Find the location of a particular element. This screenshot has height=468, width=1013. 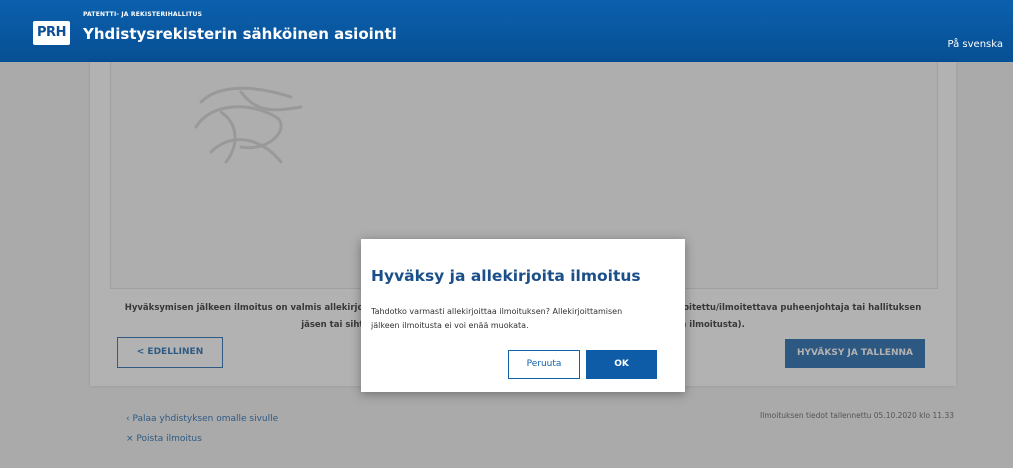

dialog-title: Hyväksy ja allekirjoita ilmoitus is located at coordinates (506, 276).